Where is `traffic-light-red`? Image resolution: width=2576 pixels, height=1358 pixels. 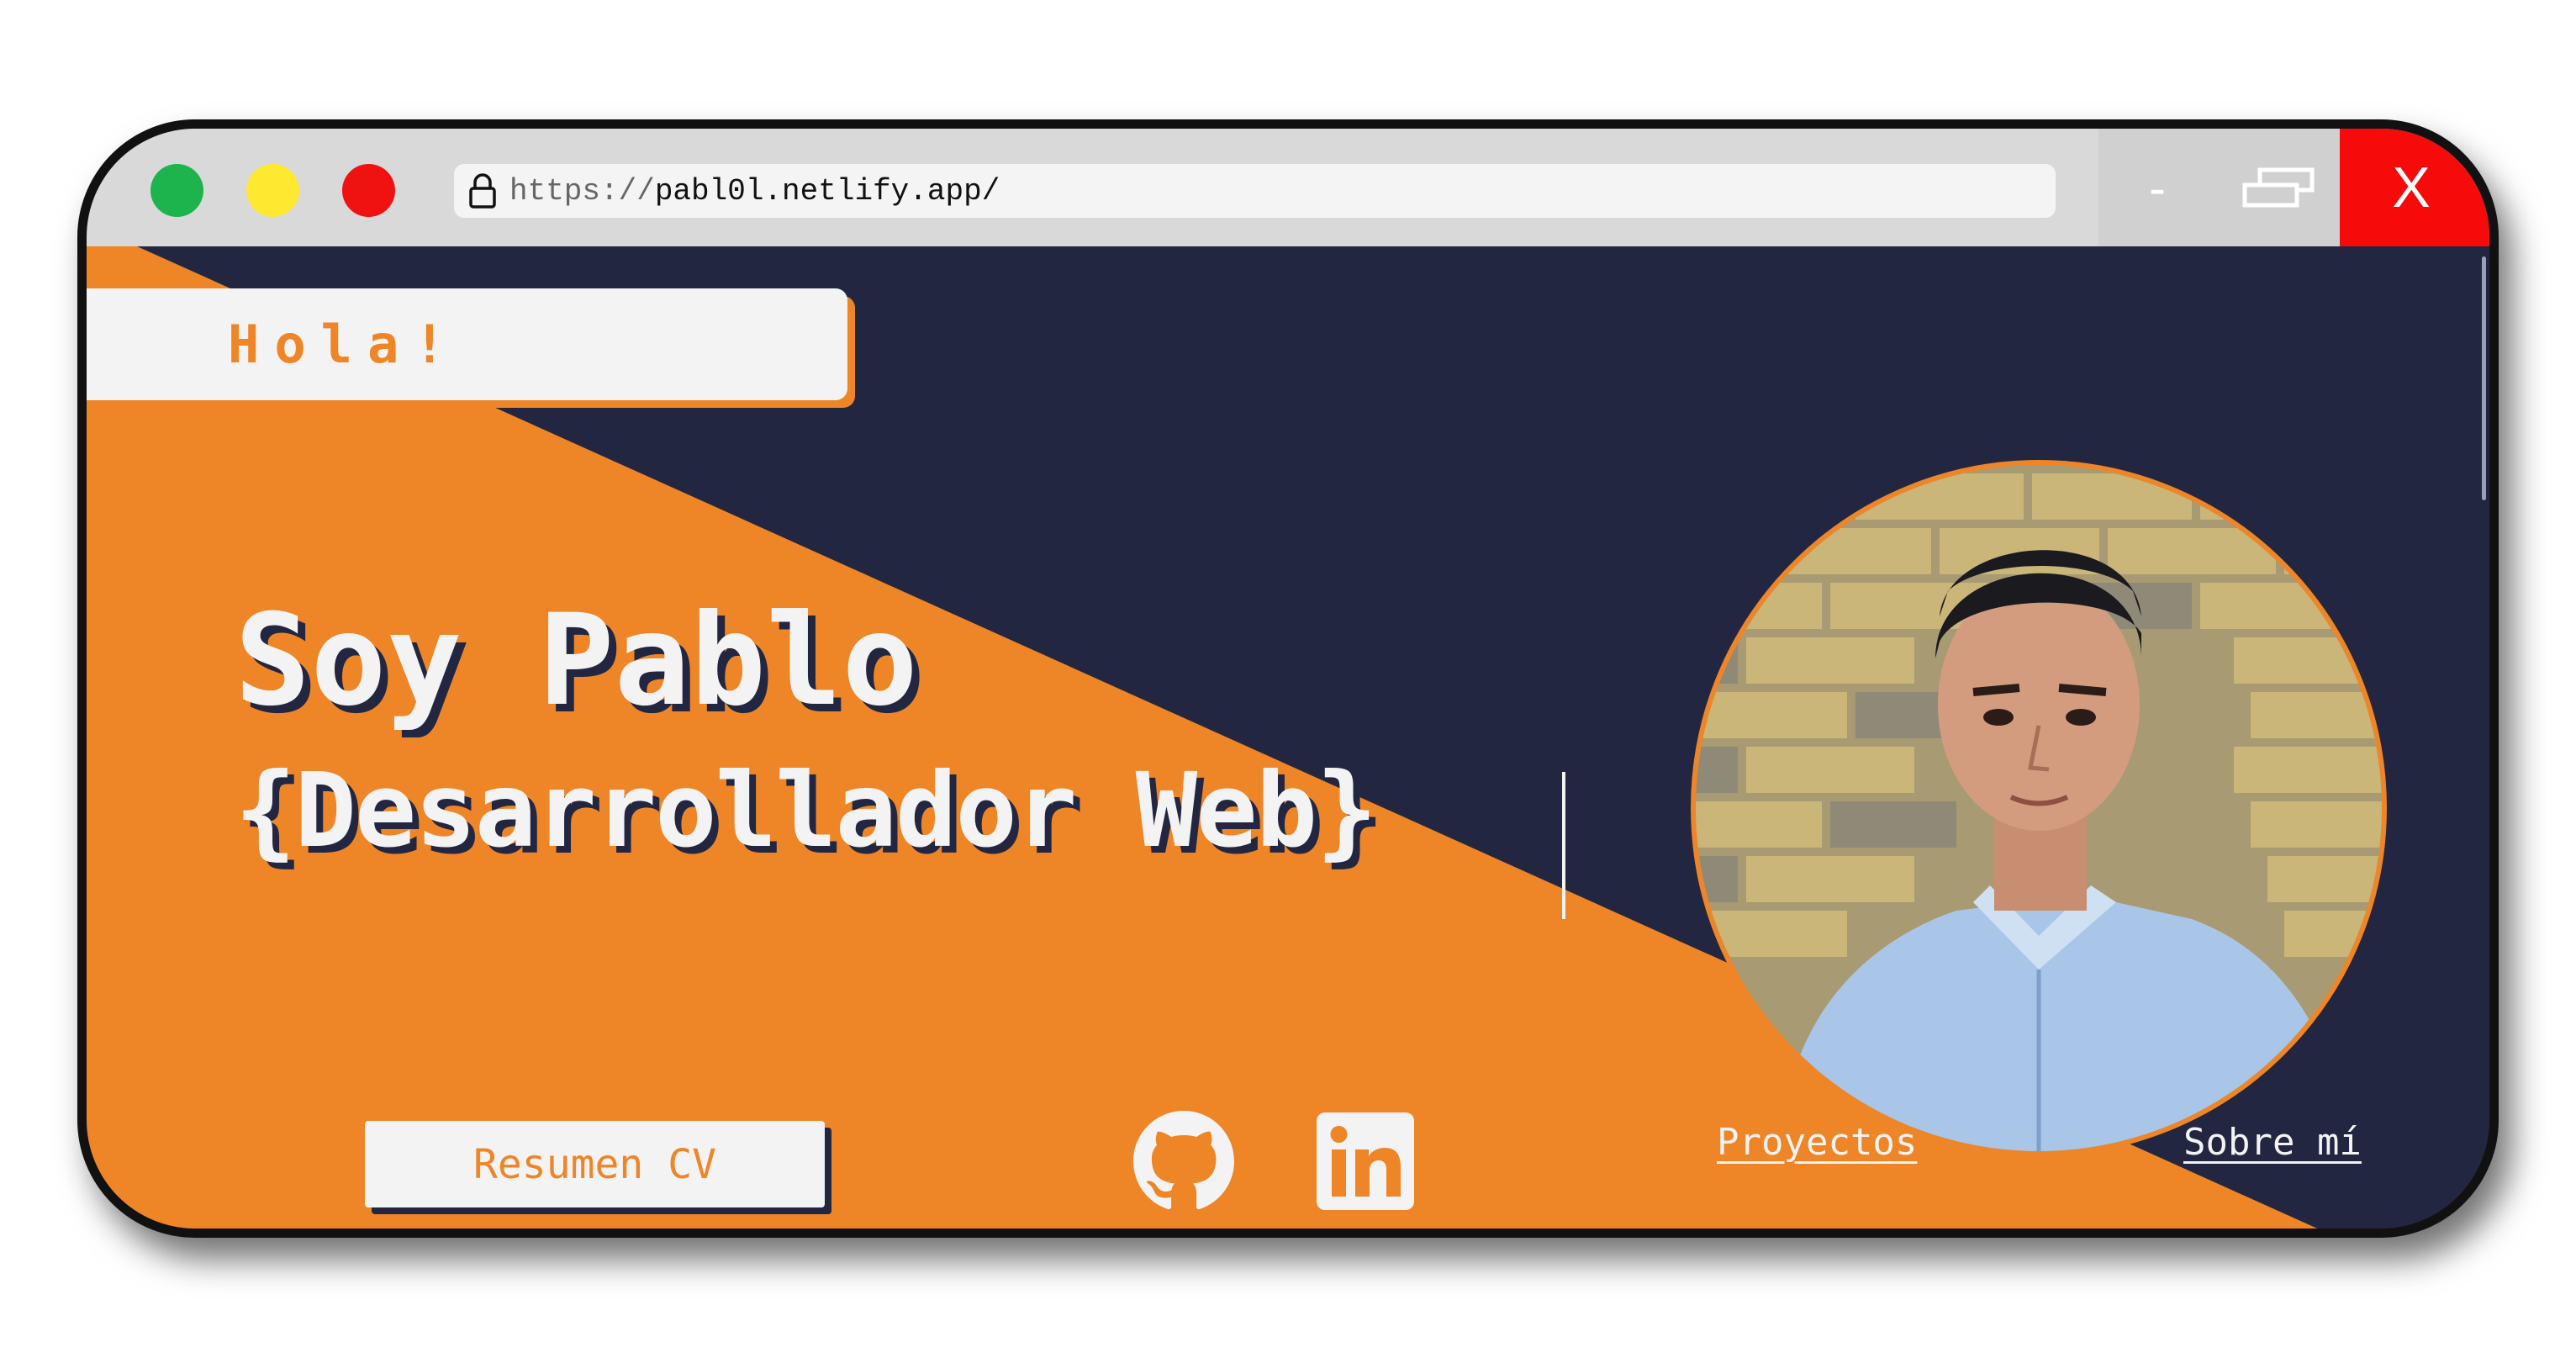
traffic-light-red is located at coordinates (368, 191).